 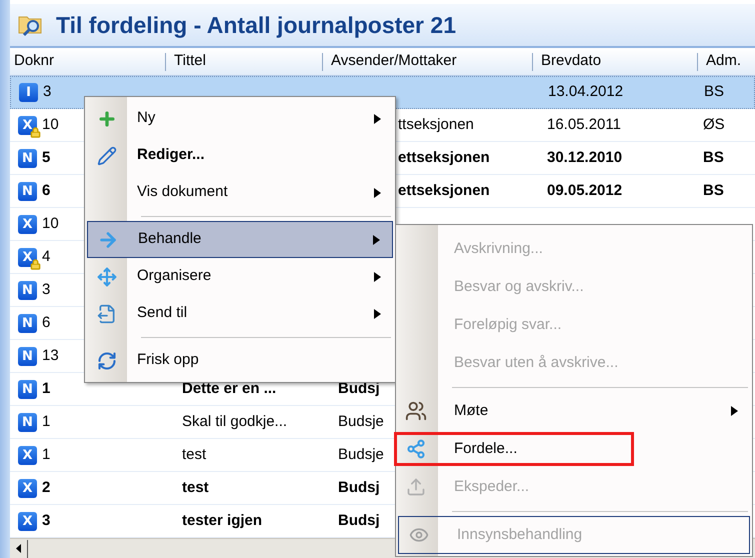 I want to click on share-icon, so click(x=416, y=449).